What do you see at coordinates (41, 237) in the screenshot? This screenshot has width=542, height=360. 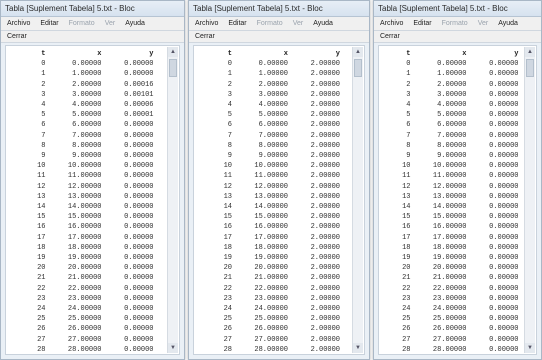 I see `cell-t: 17` at bounding box center [41, 237].